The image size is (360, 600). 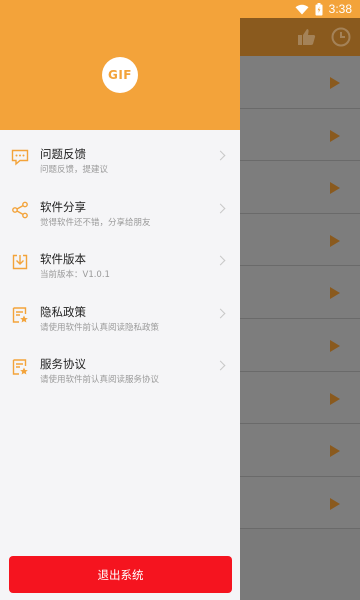 I want to click on menu-item-subtitle: 觉得软件还不错，分享给朋友, so click(x=95, y=222).